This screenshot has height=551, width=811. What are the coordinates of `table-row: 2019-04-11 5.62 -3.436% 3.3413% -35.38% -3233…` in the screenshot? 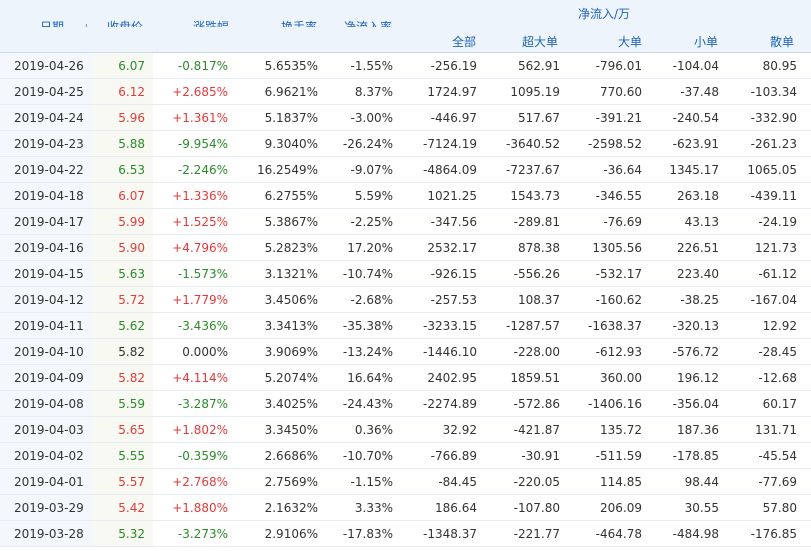 It's located at (405, 326).